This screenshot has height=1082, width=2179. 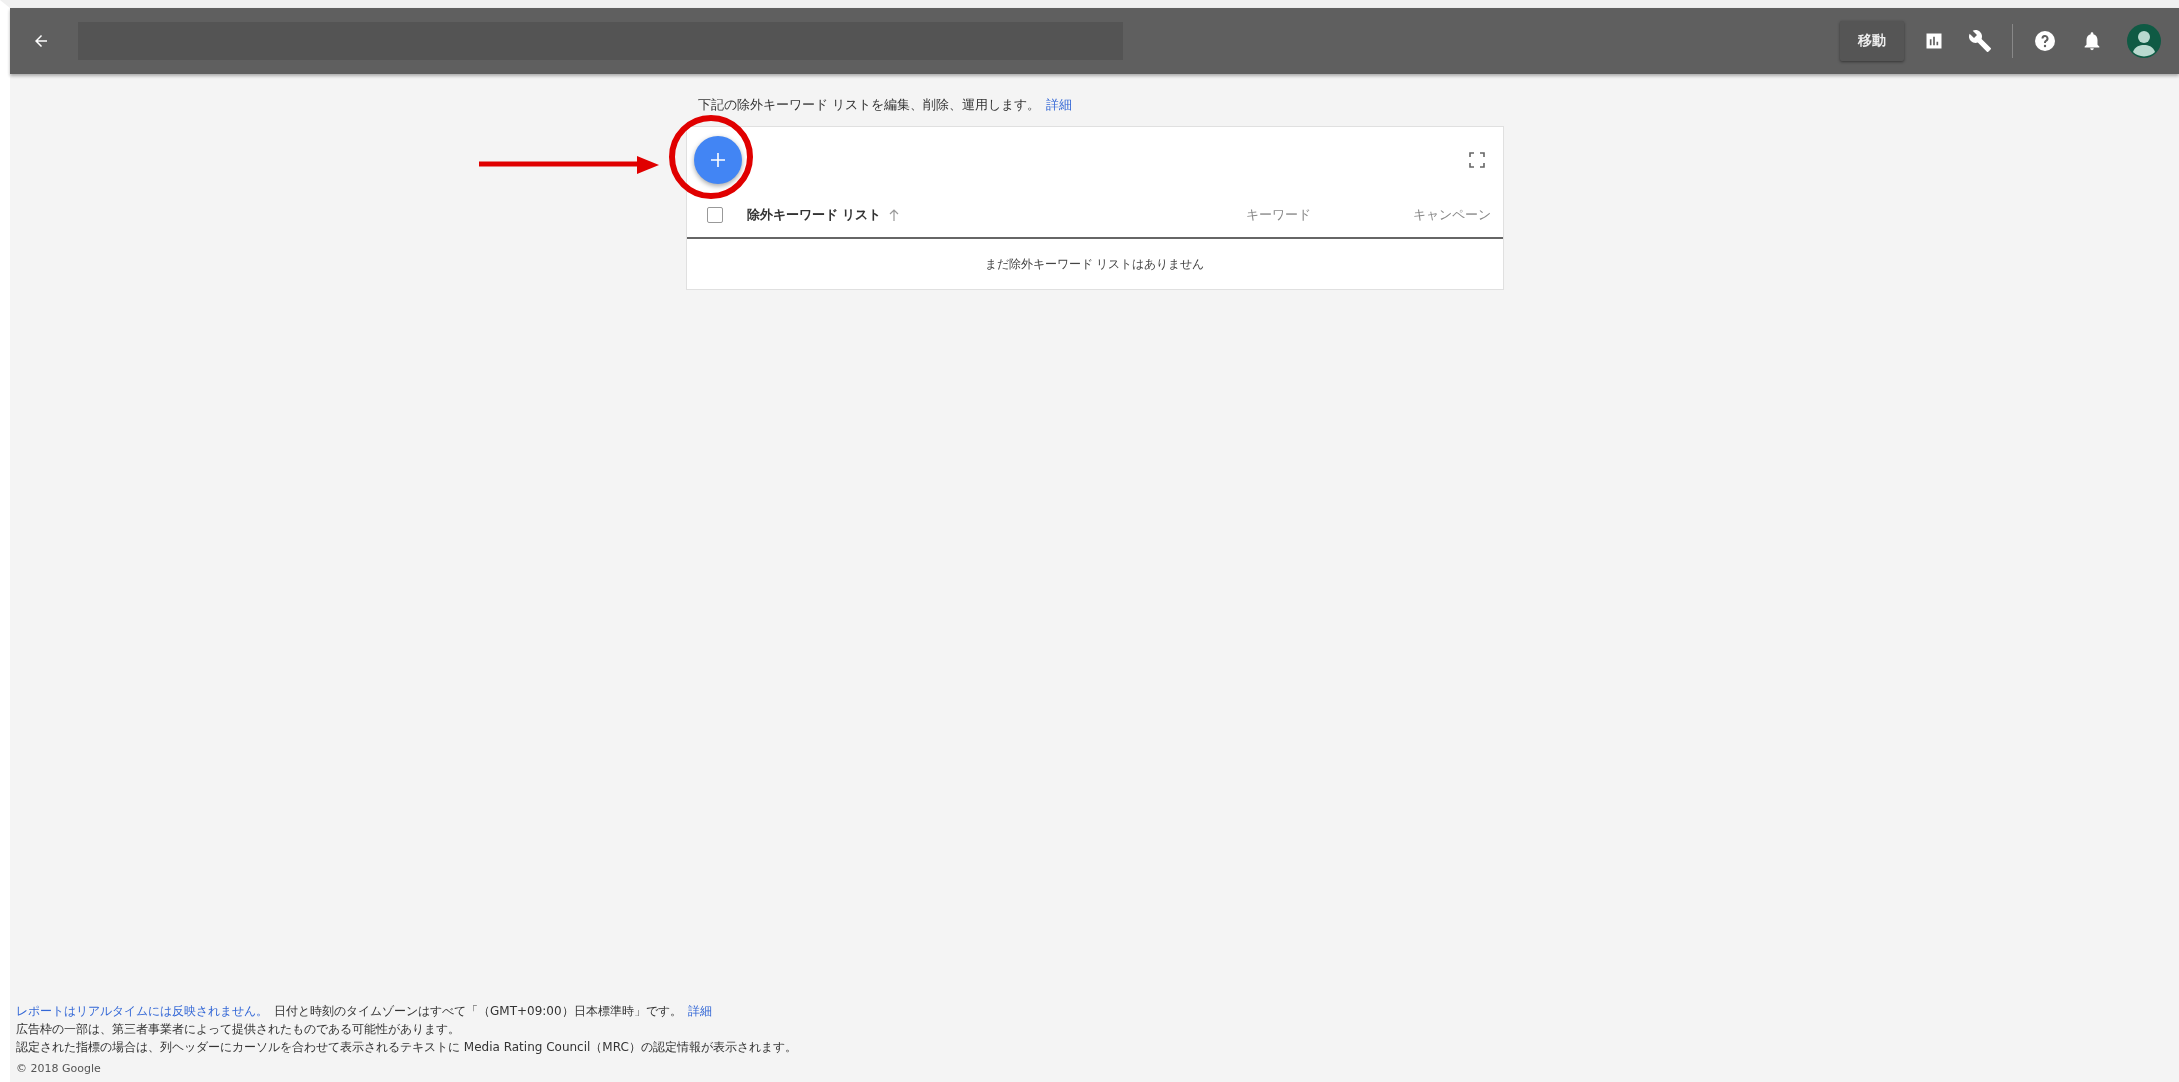 I want to click on help-icon, so click(x=2045, y=41).